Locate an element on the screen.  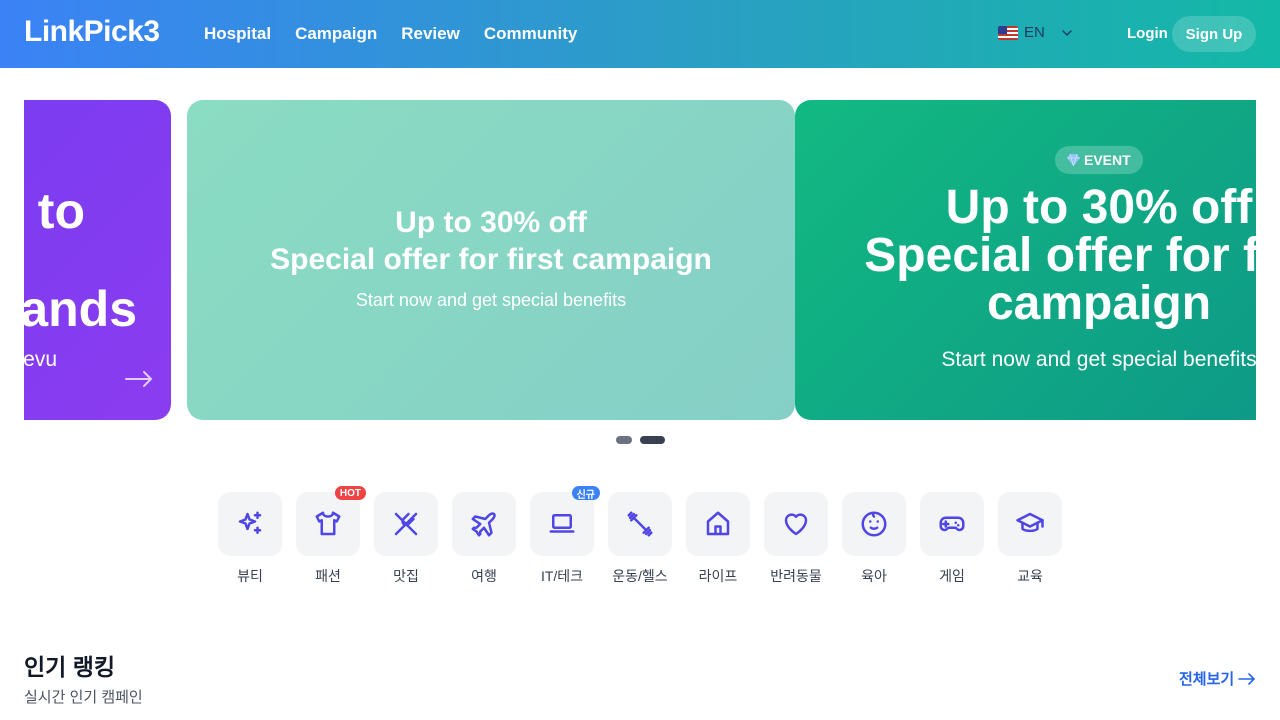
slide-title-line: ands is located at coordinates (80, 309).